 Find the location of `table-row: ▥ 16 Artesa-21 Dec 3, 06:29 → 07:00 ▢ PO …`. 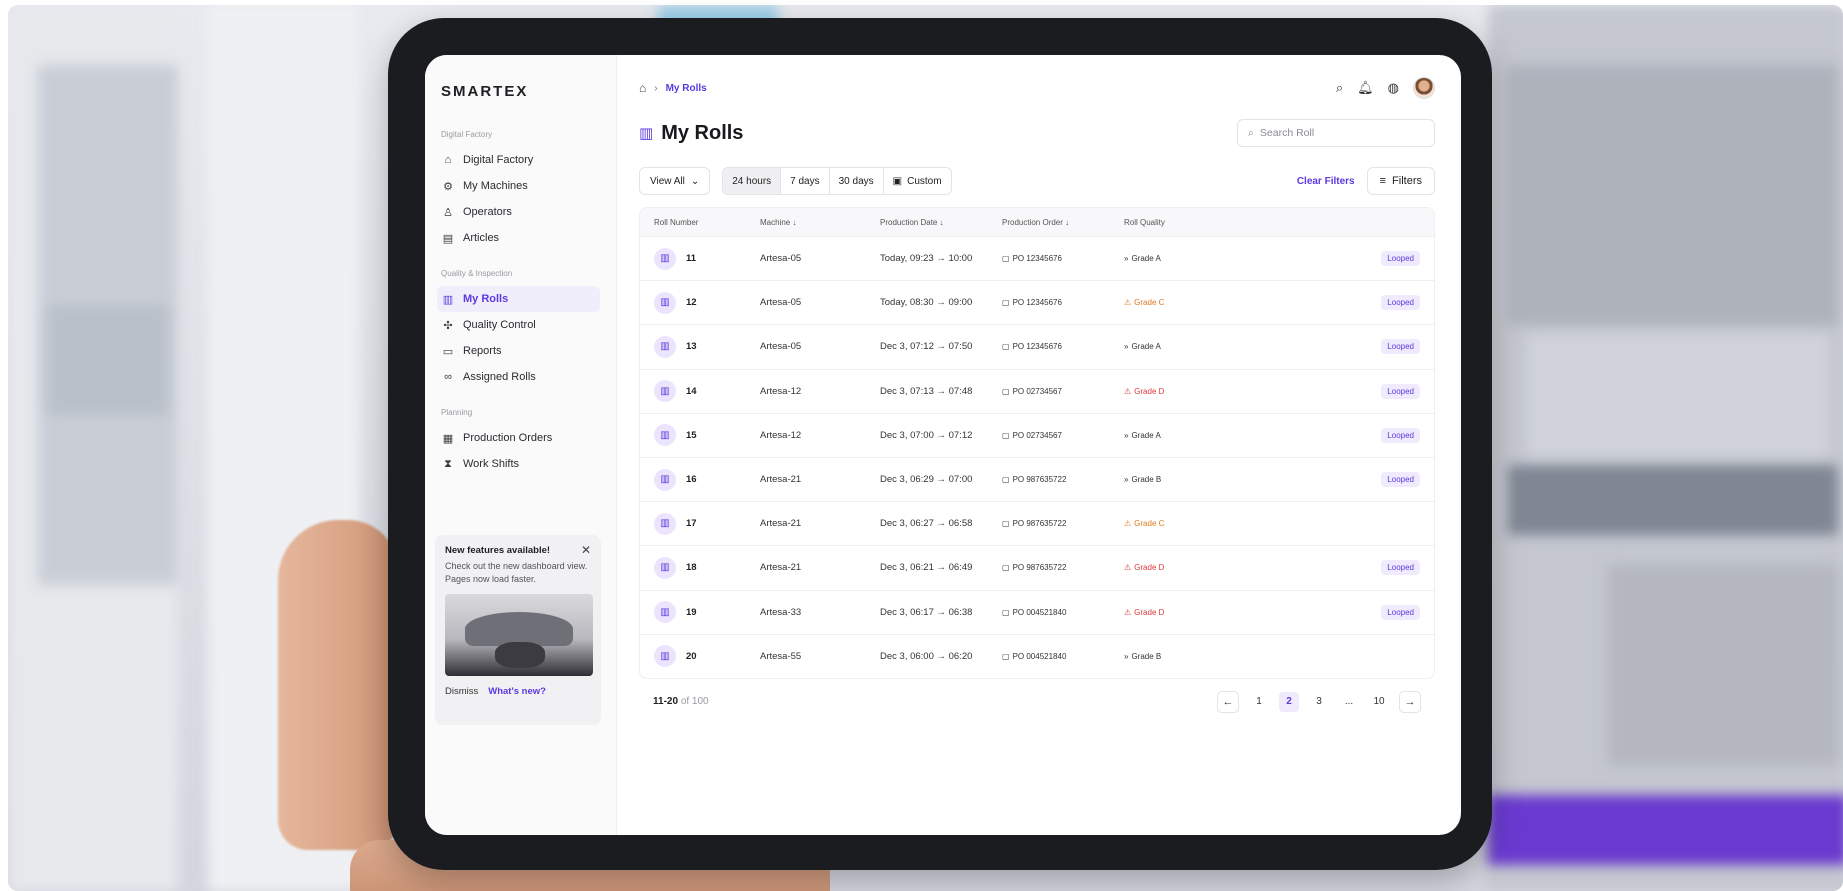

table-row: ▥ 16 Artesa-21 Dec 3, 06:29 → 07:00 ▢ PO … is located at coordinates (1037, 478).